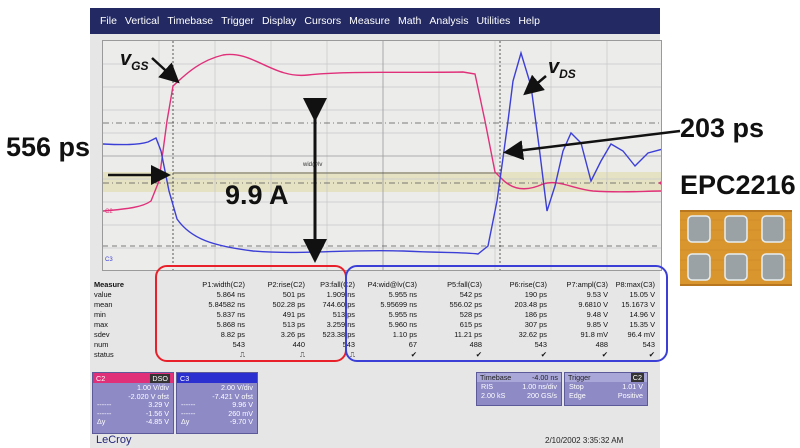  What do you see at coordinates (251, 313) in the screenshot?
I see `red-highlight-box` at bounding box center [251, 313].